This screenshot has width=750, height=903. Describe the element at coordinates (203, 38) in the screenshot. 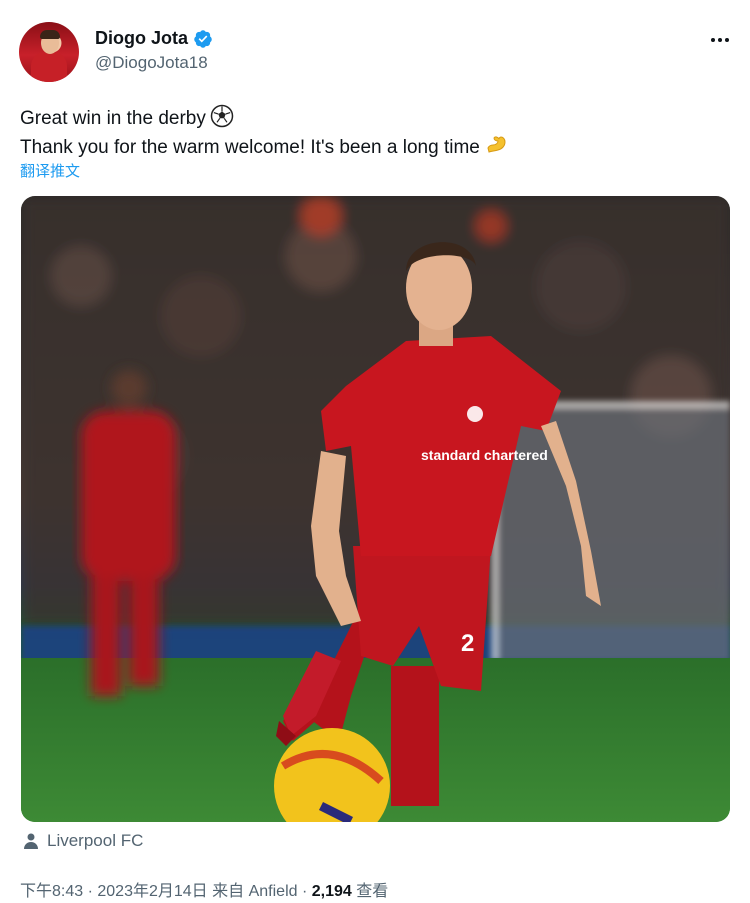

I see `verified-badge-icon` at that location.